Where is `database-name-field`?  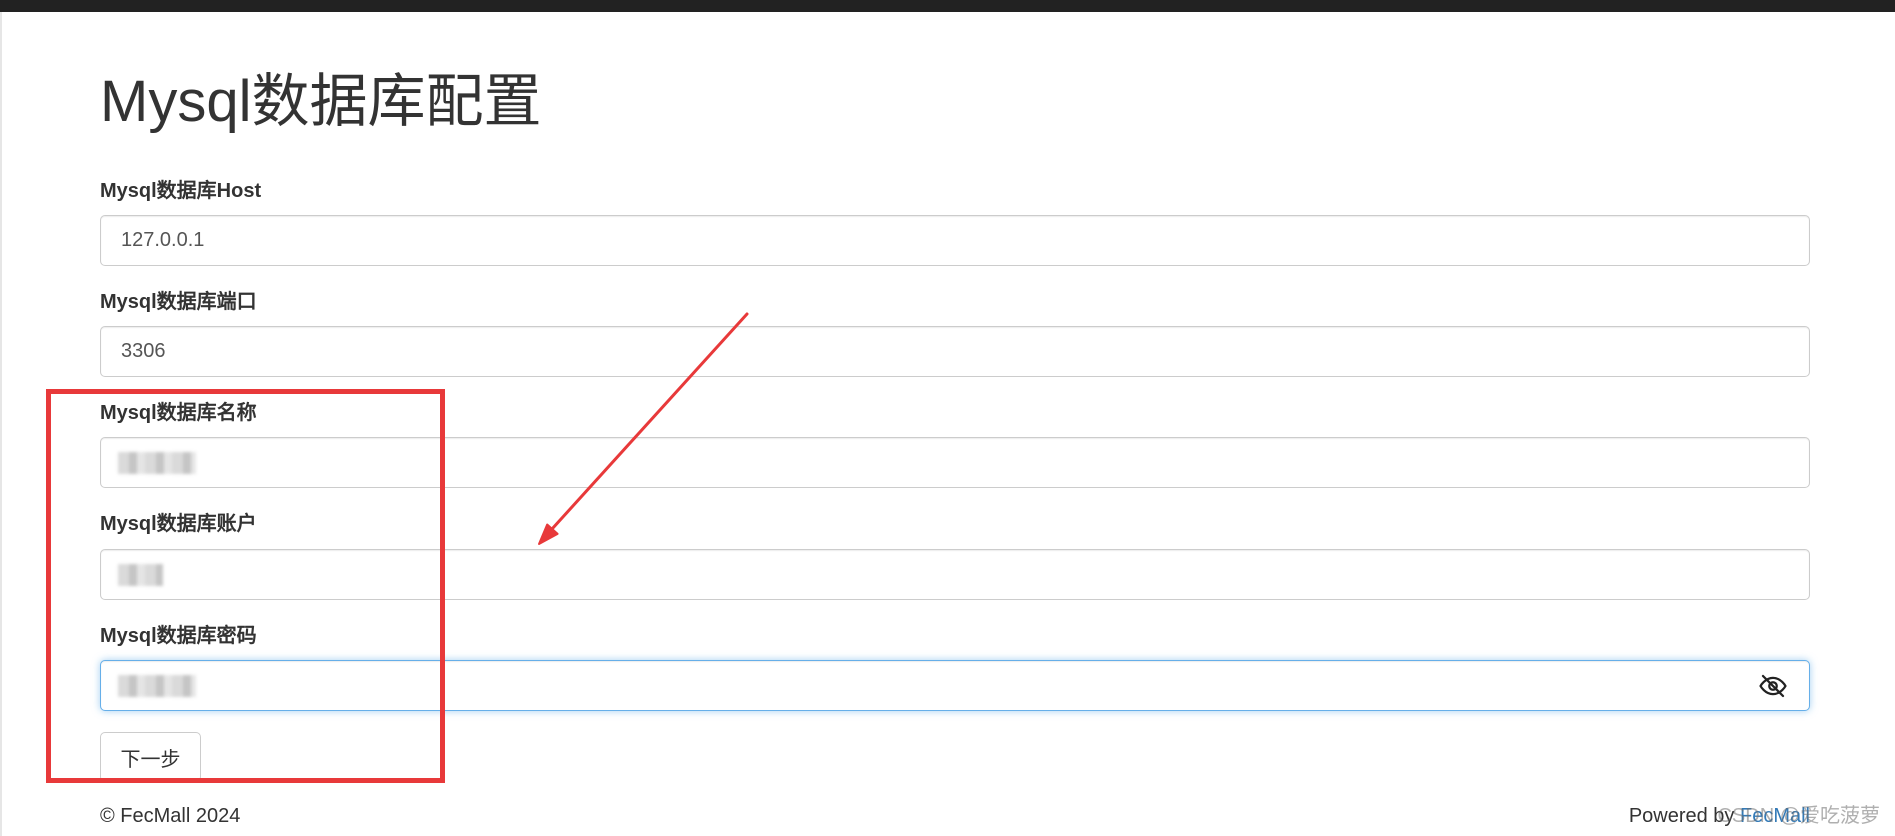
database-name-field is located at coordinates (955, 462).